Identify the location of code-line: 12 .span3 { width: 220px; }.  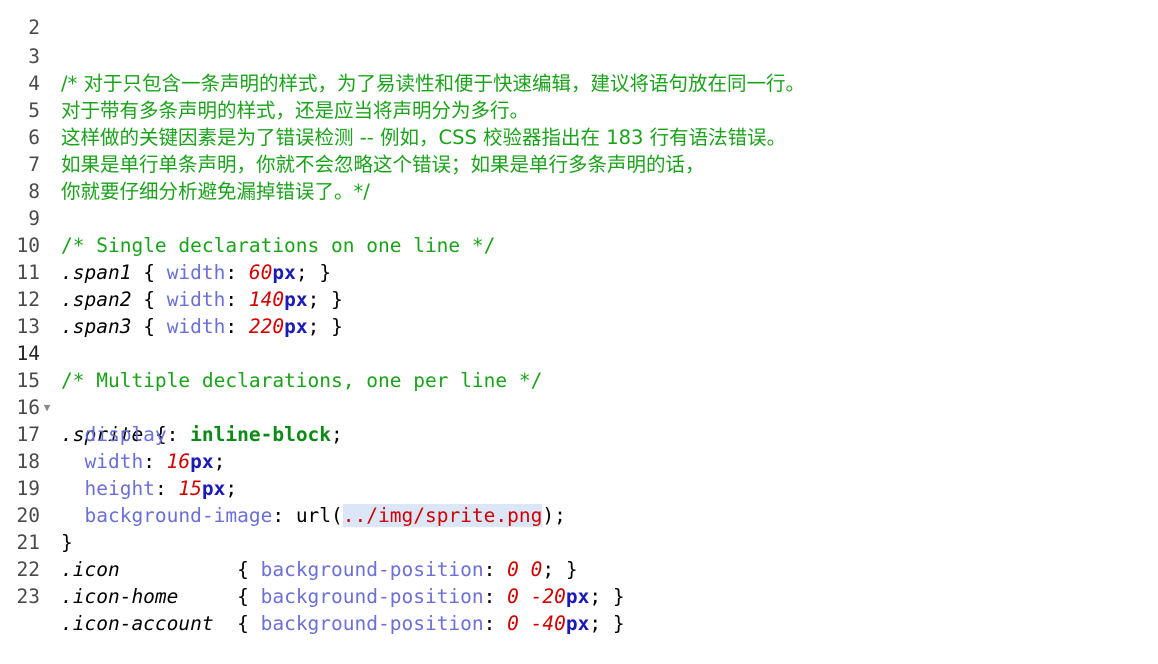
(579, 298).